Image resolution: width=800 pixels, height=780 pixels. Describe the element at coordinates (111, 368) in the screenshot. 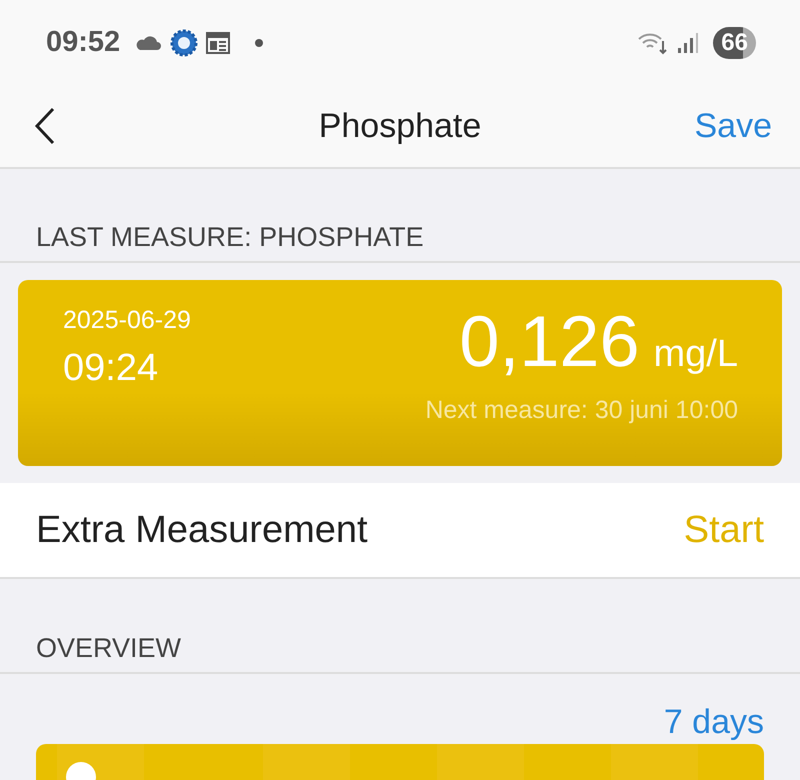

I see `measure-time: 09:24` at that location.